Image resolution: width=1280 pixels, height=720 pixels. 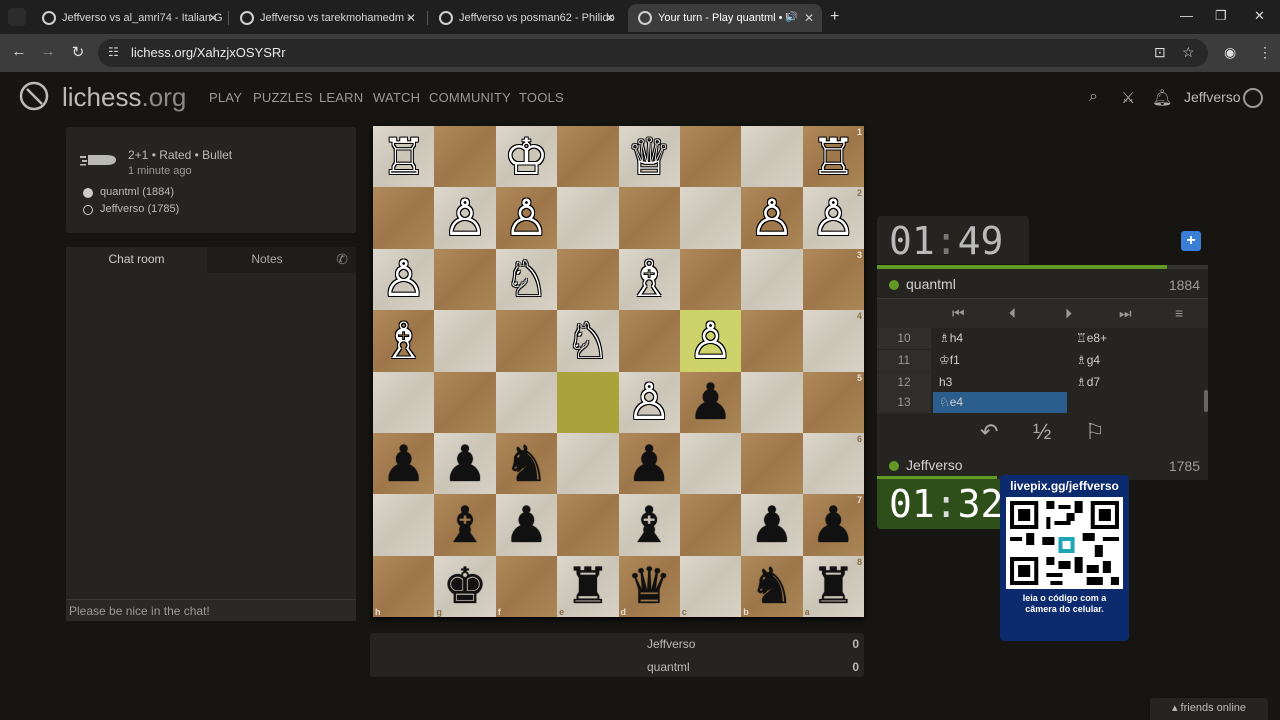 I want to click on board-square: ♞, so click(x=526, y=463).